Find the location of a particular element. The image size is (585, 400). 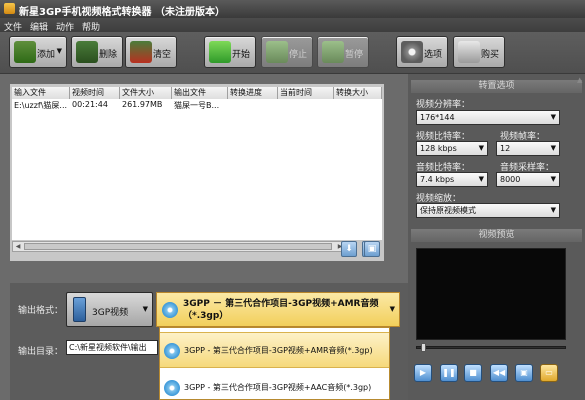

app-icon is located at coordinates (9, 8).